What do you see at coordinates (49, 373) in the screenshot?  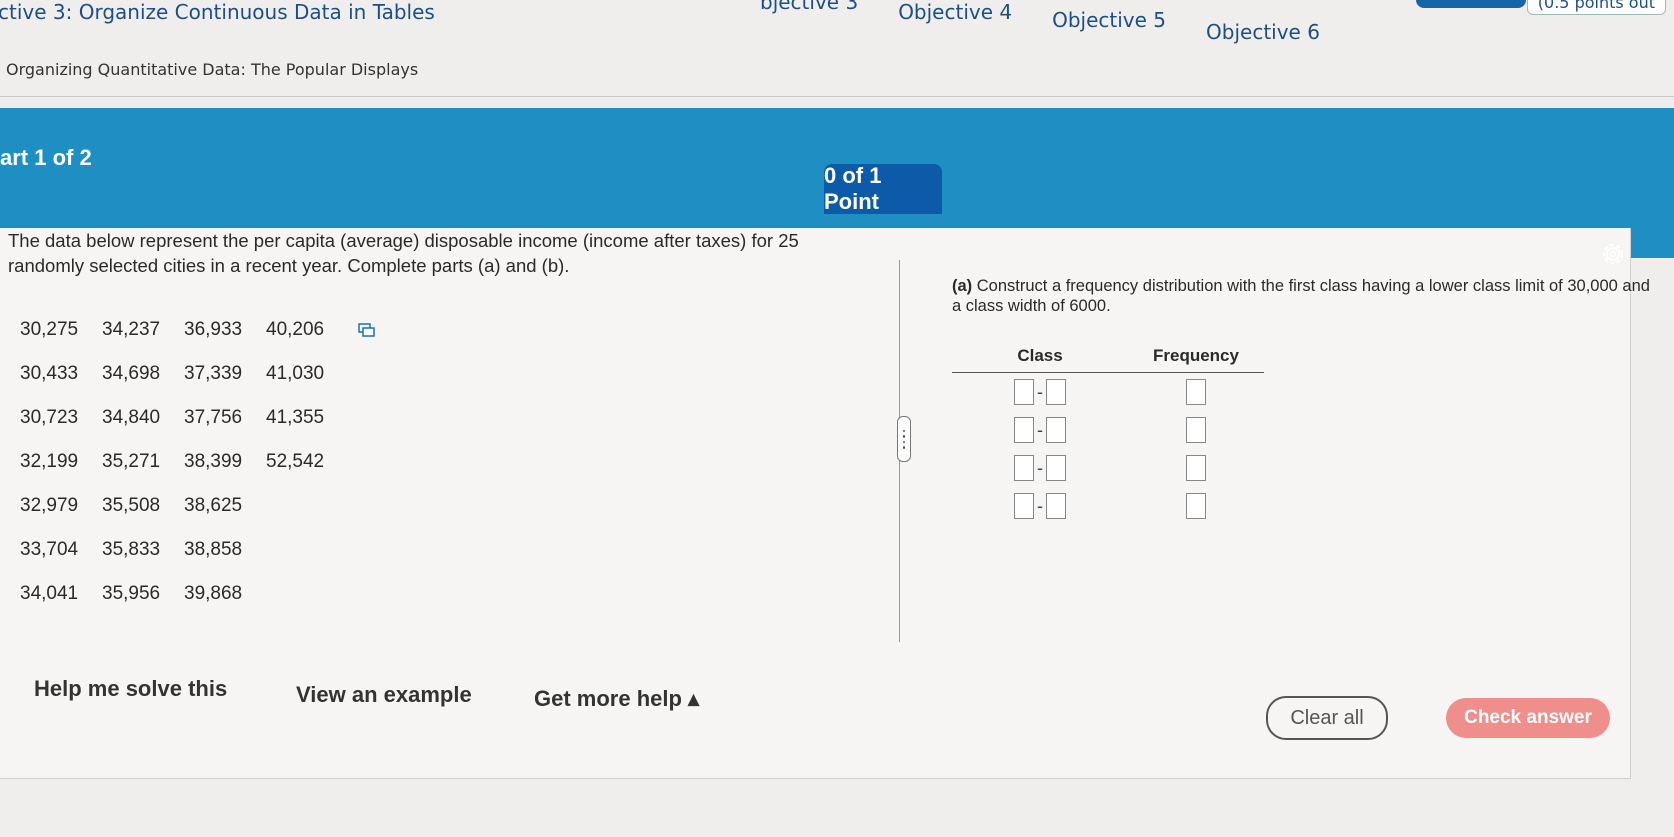 I see `data-value: 30,433` at bounding box center [49, 373].